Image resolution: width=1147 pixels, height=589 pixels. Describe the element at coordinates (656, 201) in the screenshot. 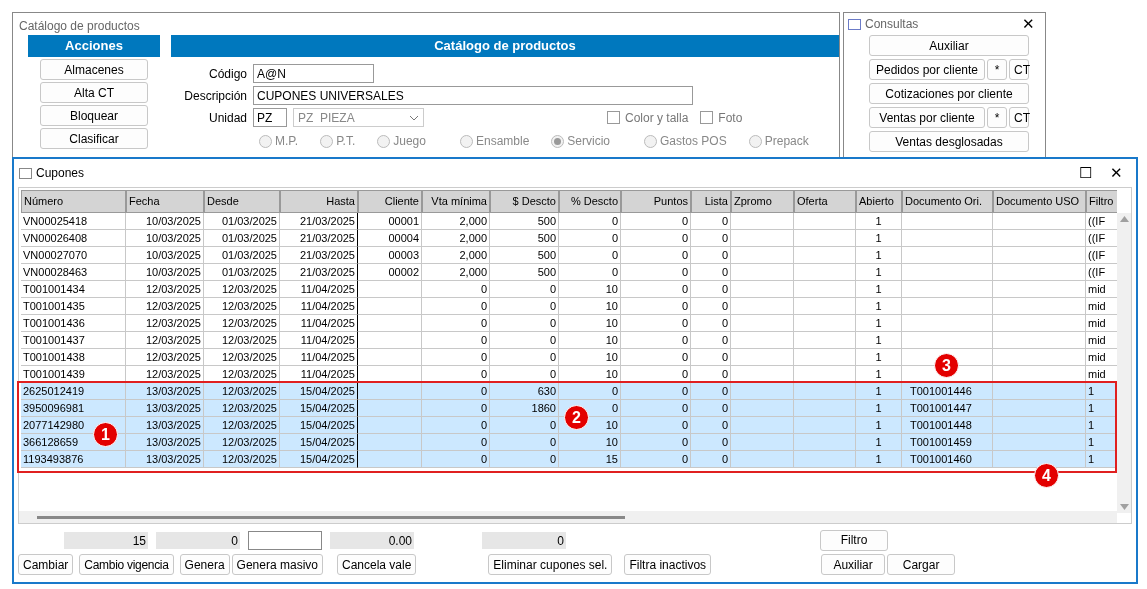

I see `column-header: Puntos` at that location.